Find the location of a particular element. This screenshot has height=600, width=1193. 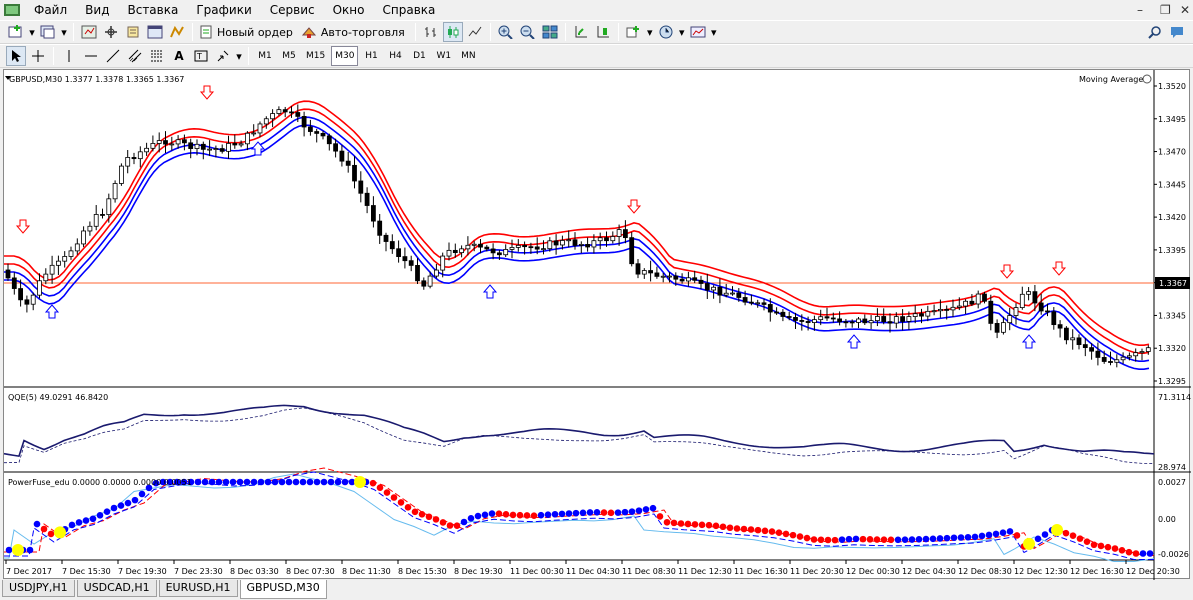

timeframe-d1: D1 is located at coordinates (419, 56).